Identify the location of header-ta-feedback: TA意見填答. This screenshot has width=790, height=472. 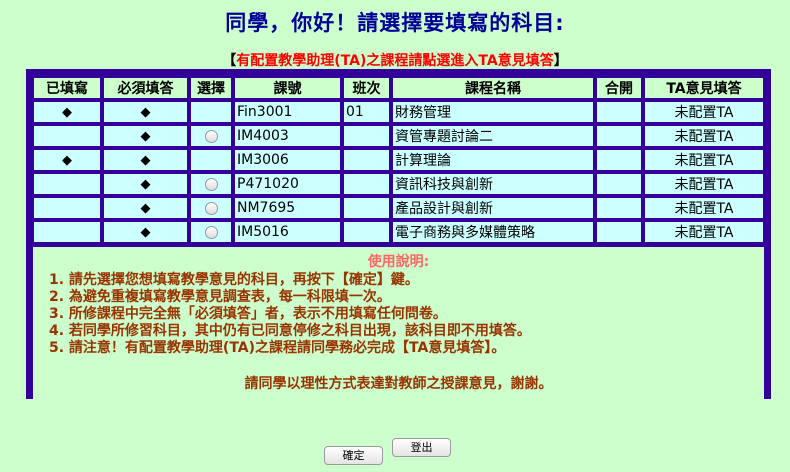
(704, 88).